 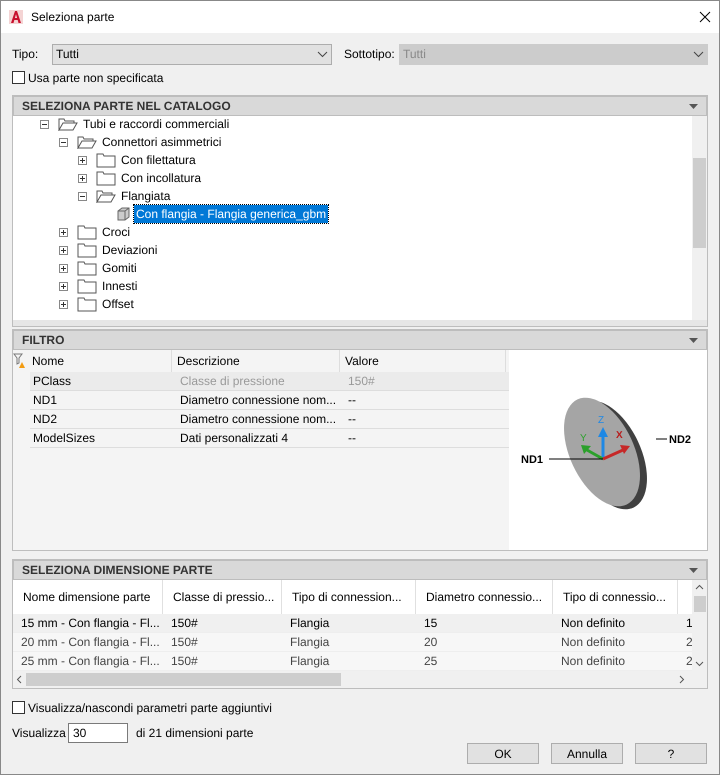 What do you see at coordinates (116, 232) in the screenshot?
I see `tree-item: Croci` at bounding box center [116, 232].